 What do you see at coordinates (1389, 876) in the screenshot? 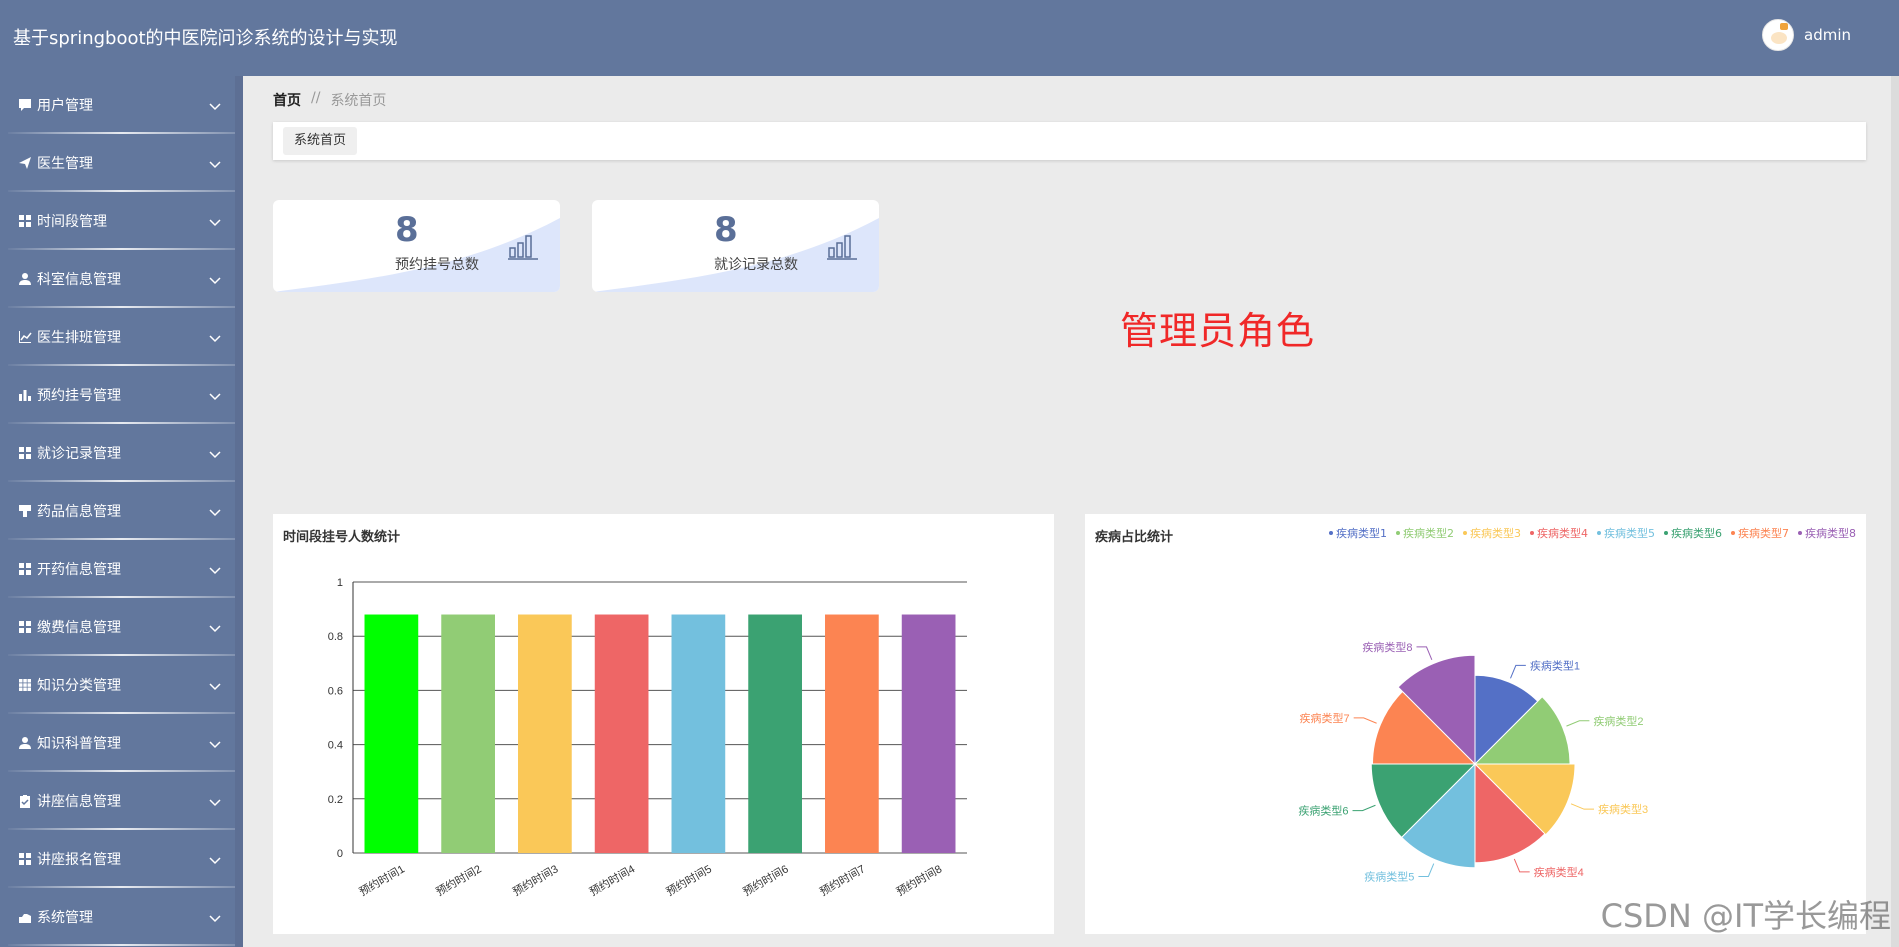
I see `pie-label: 疾病类型5` at bounding box center [1389, 876].